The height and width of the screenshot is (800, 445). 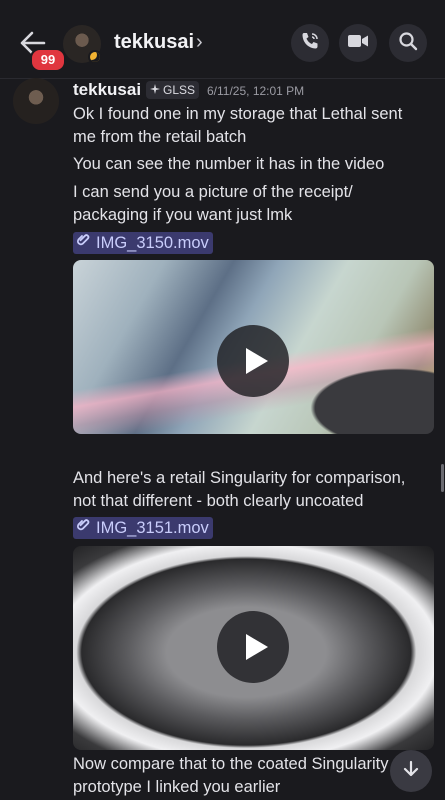 I want to click on guild-tag-label: GLSS, so click(x=179, y=90).